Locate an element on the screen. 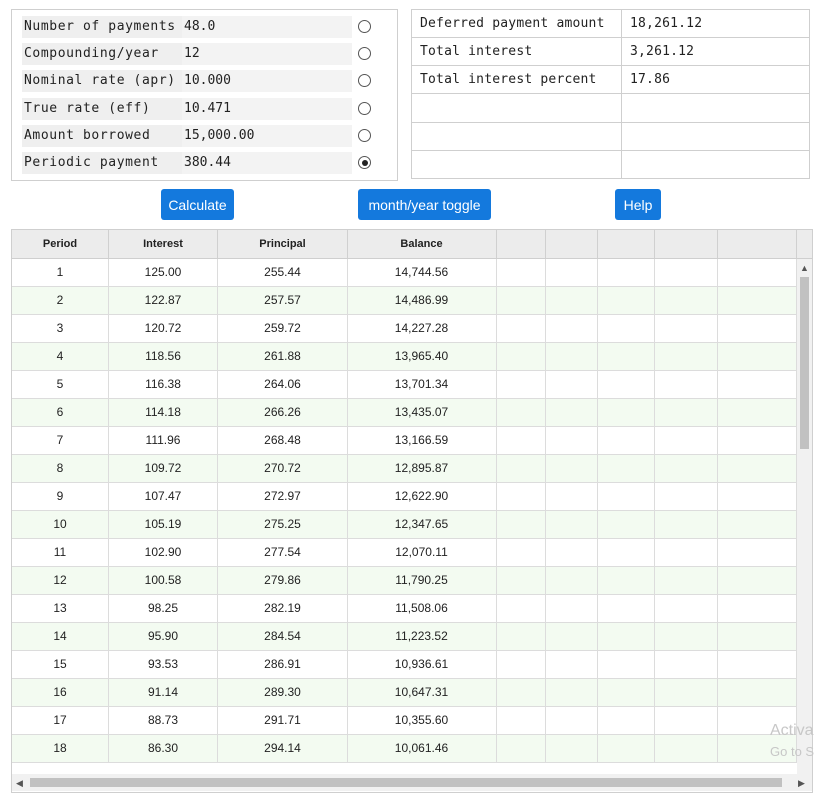 The image size is (820, 802). table-cell: 116.38 is located at coordinates (163, 385).